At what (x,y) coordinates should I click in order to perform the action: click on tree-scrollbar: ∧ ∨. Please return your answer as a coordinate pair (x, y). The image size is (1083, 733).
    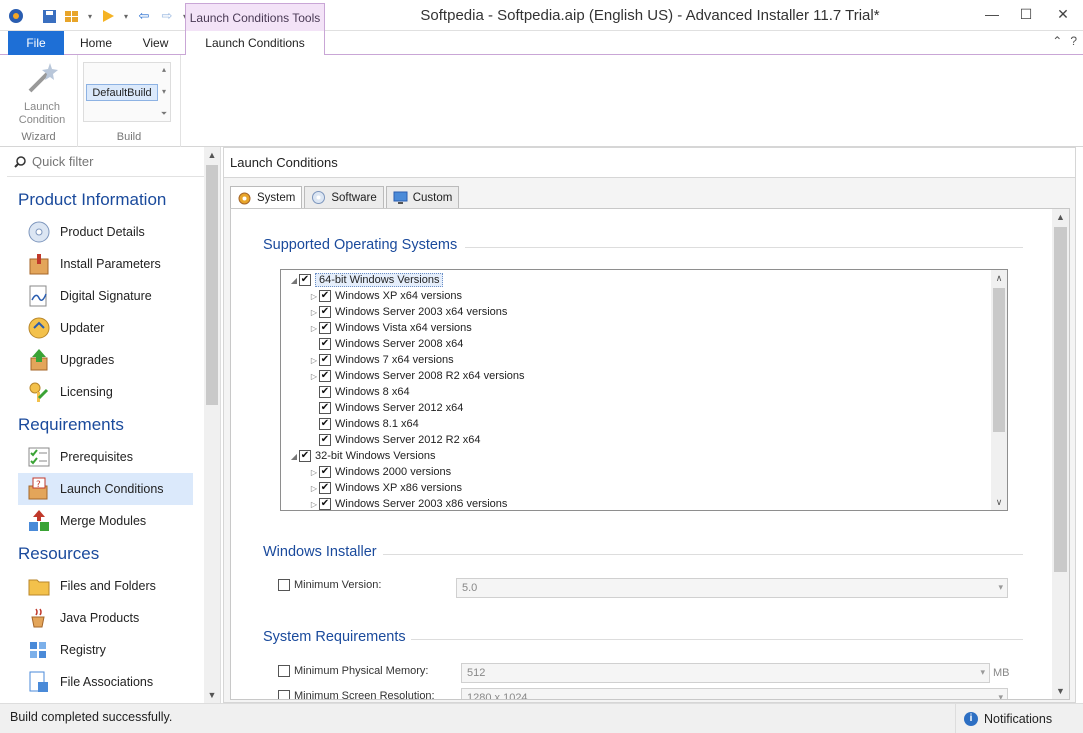
    Looking at the image, I should click on (999, 390).